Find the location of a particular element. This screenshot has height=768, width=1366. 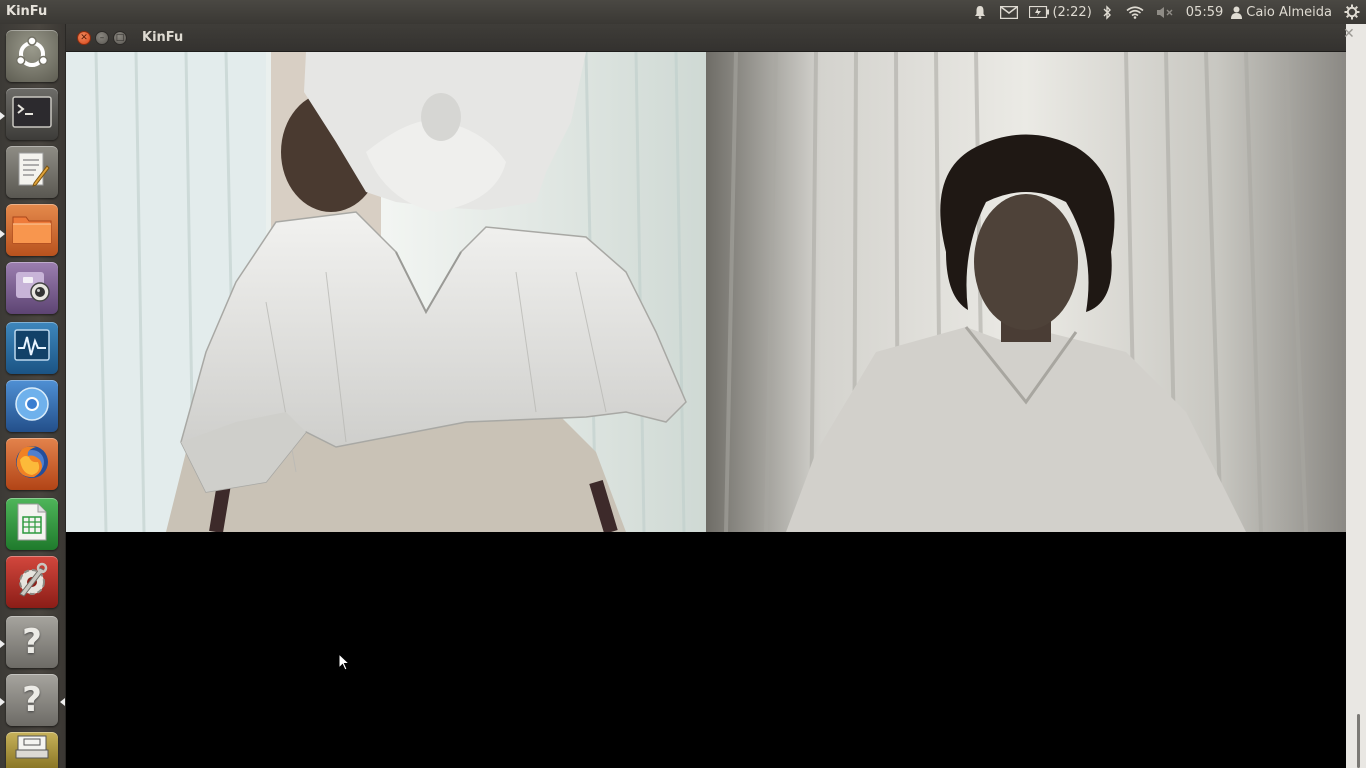

terminal-icon is located at coordinates (32, 114).